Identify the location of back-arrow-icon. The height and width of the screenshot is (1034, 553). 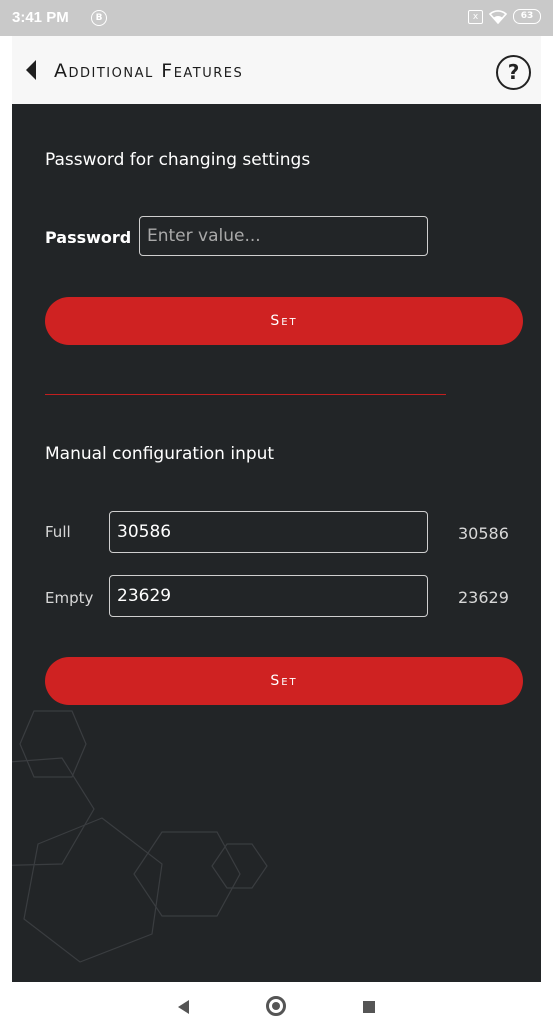
(31, 70).